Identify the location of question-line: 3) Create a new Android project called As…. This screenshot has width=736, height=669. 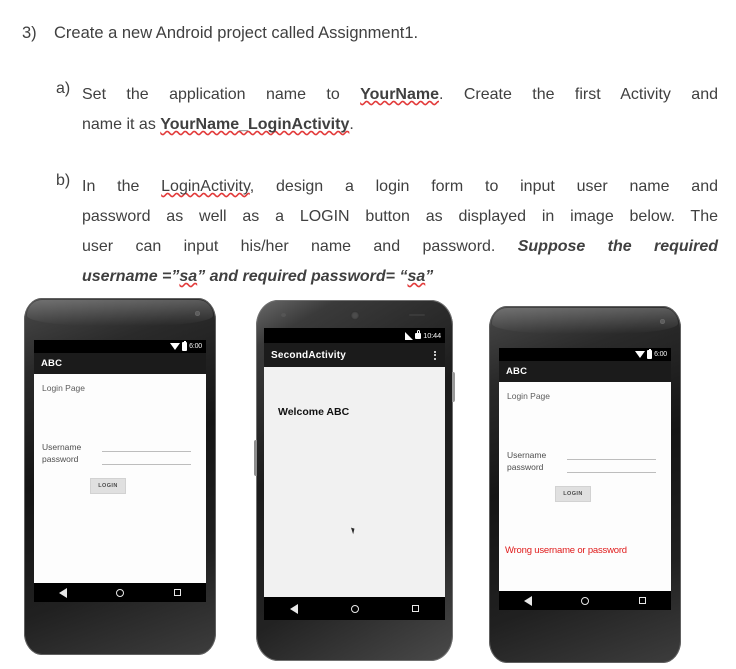
(367, 33).